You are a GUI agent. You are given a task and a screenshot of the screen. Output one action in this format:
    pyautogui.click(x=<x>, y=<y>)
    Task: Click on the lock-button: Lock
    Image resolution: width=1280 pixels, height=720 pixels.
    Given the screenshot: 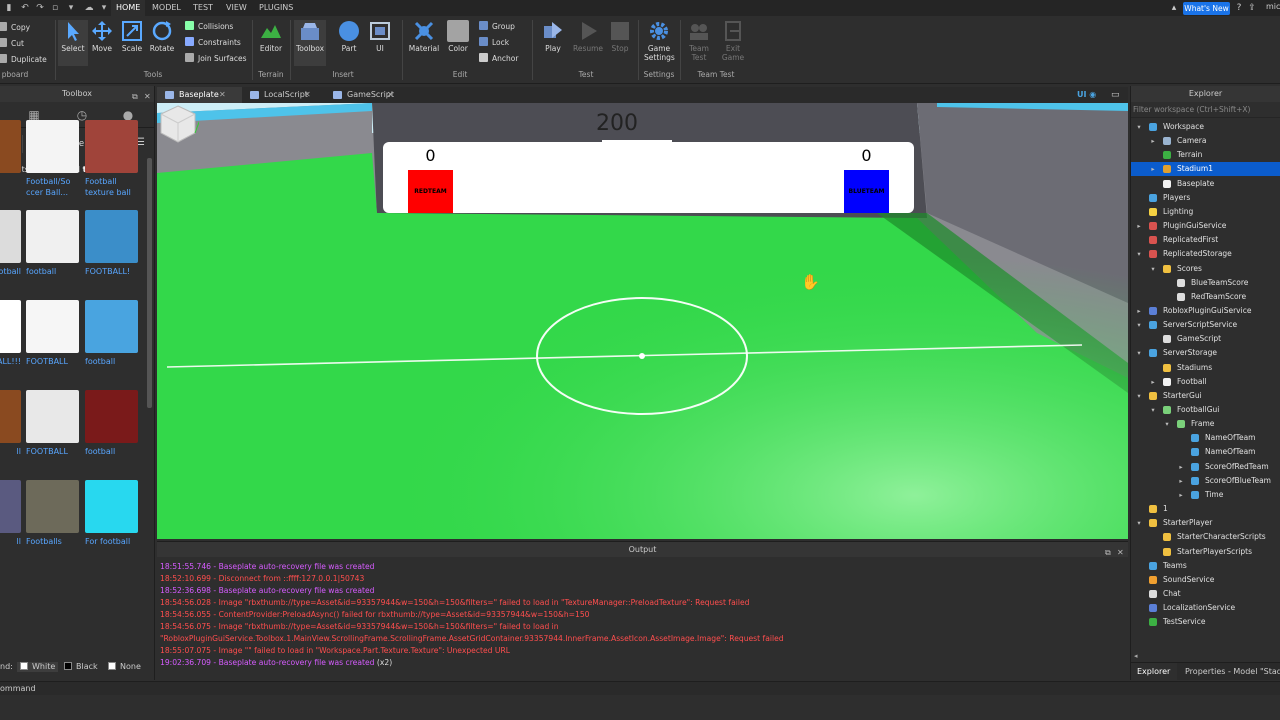 What is the action you would take?
    pyautogui.click(x=494, y=43)
    